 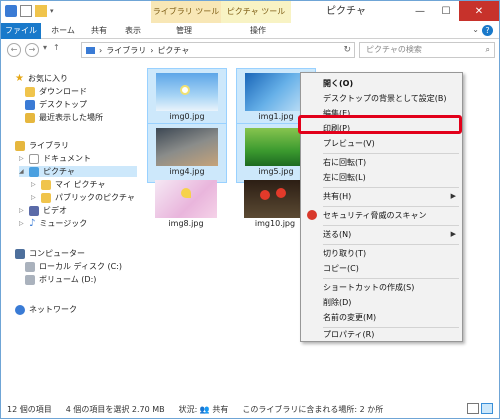 I want to click on nav-computer: コンピューター, so click(x=50, y=253).